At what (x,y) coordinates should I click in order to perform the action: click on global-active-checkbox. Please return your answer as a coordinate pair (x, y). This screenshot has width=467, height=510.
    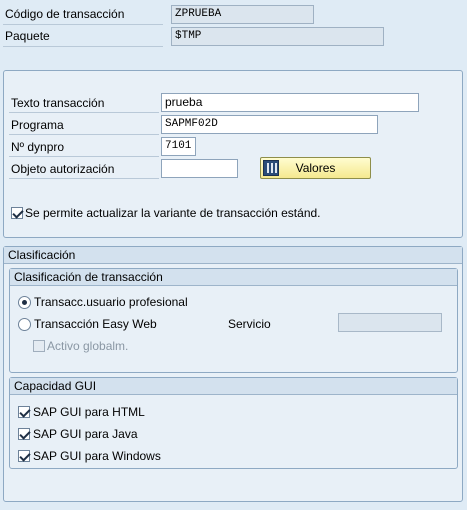
    Looking at the image, I should click on (39, 346).